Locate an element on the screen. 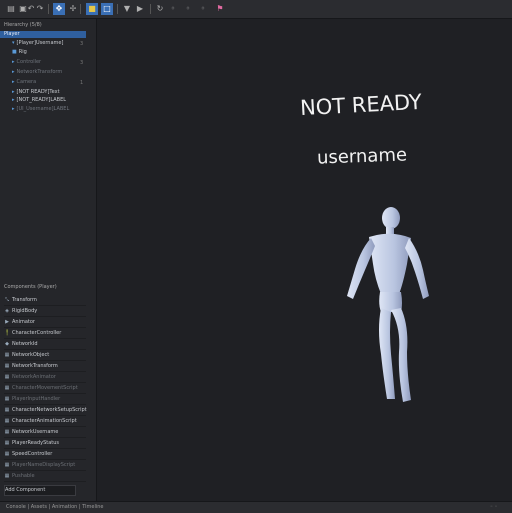 This screenshot has width=512, height=513. rect-tool-icon: □ is located at coordinates (107, 9).